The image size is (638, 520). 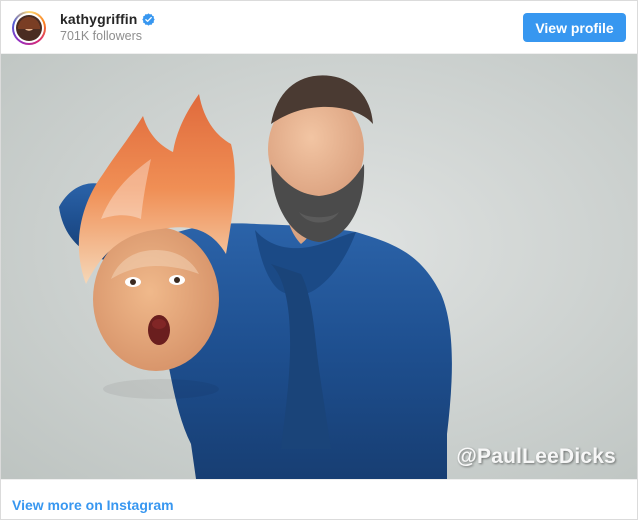 What do you see at coordinates (149, 19) in the screenshot?
I see `verified-badge-icon` at bounding box center [149, 19].